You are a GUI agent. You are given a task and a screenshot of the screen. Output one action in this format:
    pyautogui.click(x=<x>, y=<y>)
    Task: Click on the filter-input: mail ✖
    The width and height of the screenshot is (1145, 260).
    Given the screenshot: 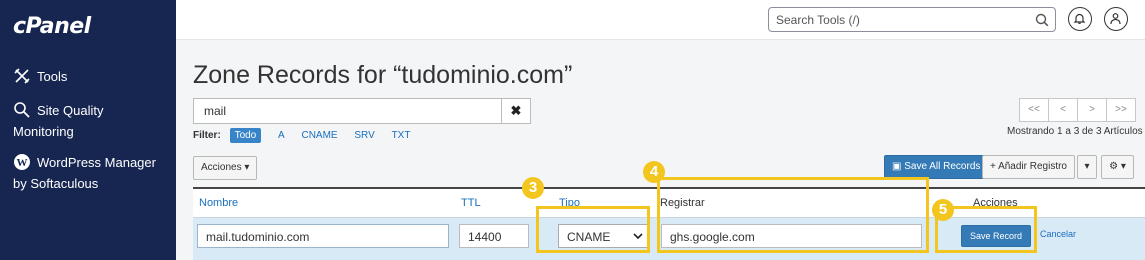 What is the action you would take?
    pyautogui.click(x=362, y=111)
    